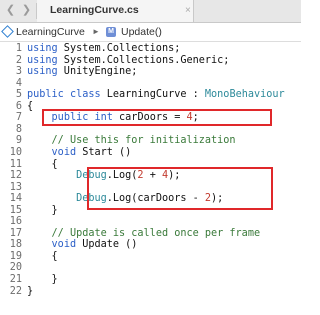 This screenshot has height=315, width=320. Describe the element at coordinates (15, 176) in the screenshot. I see `line-number: 12` at that location.